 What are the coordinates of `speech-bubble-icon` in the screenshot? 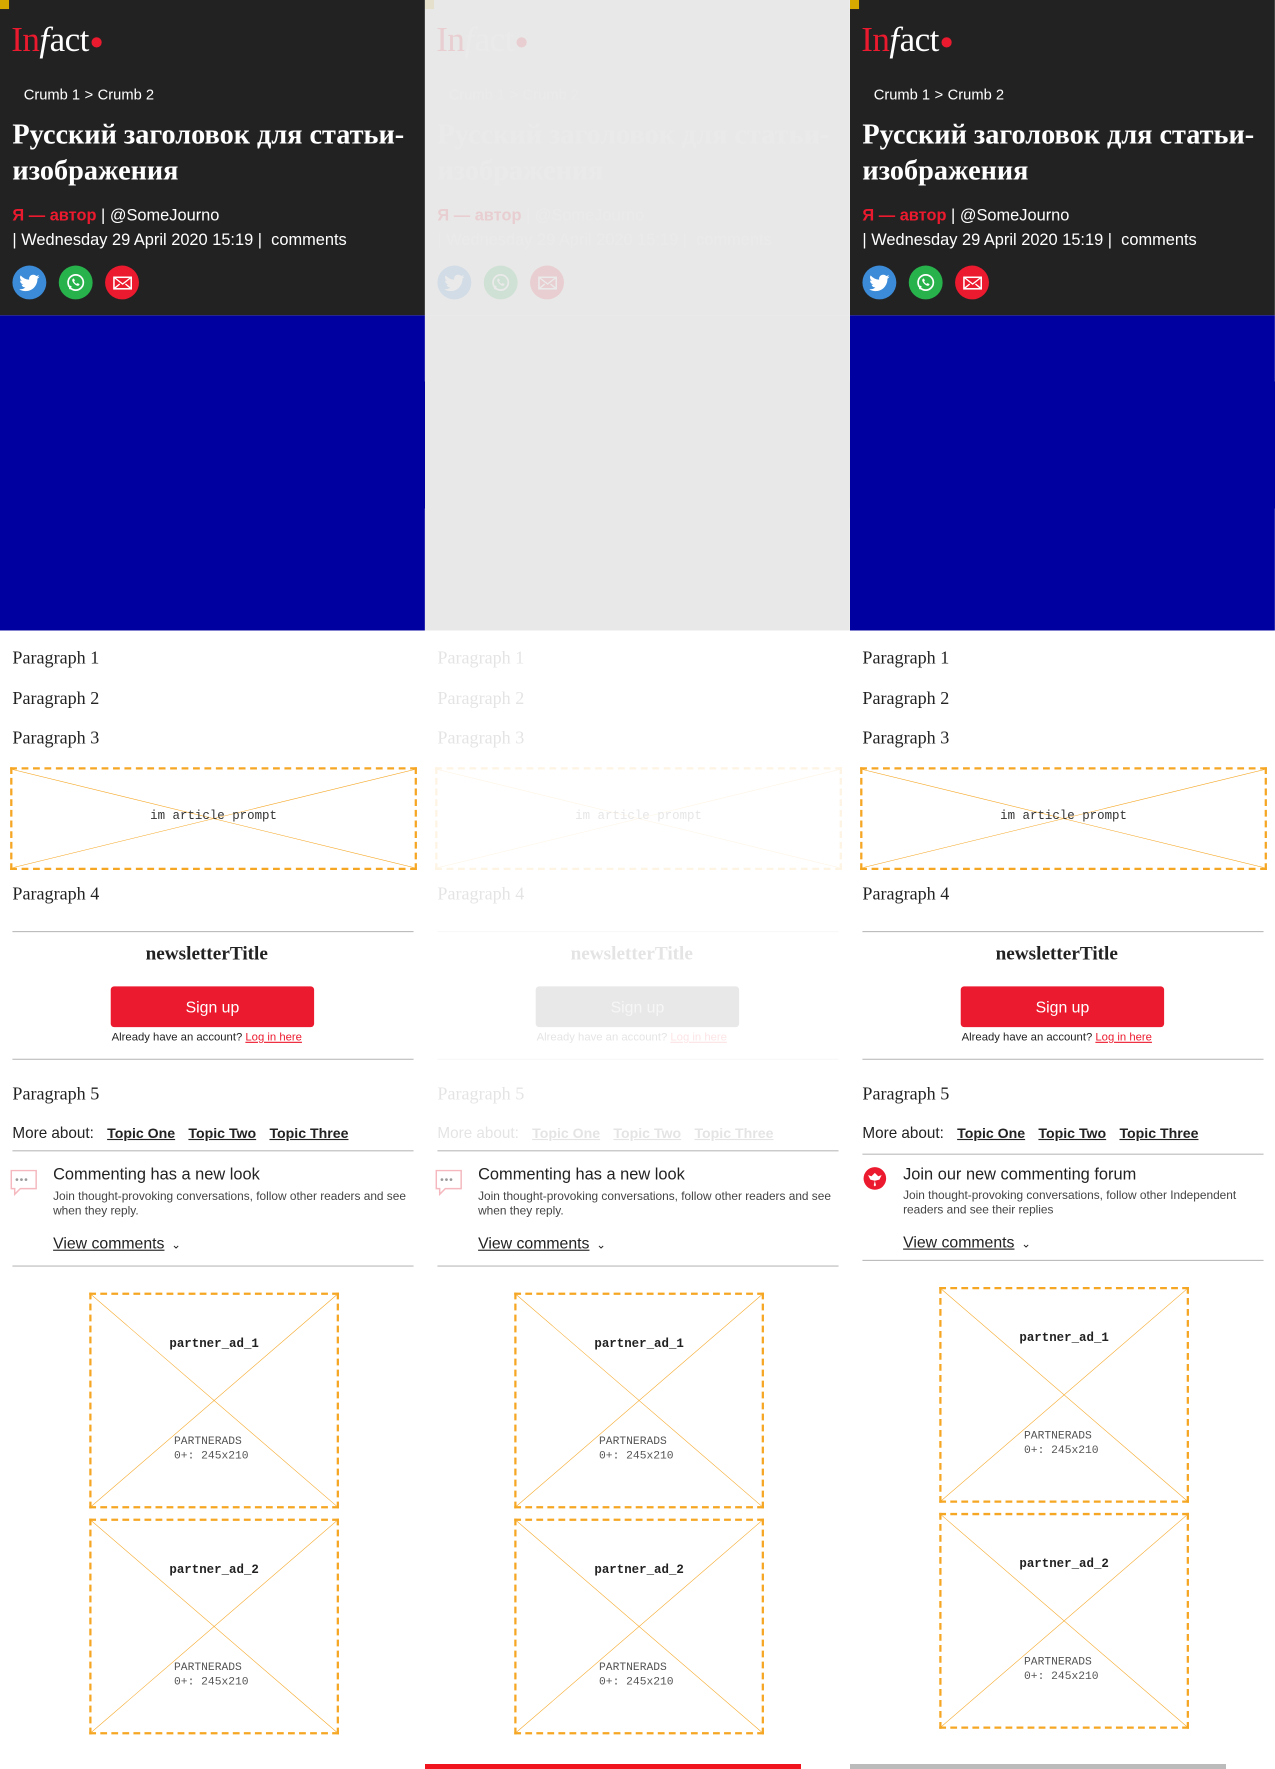 It's located at (23, 1183).